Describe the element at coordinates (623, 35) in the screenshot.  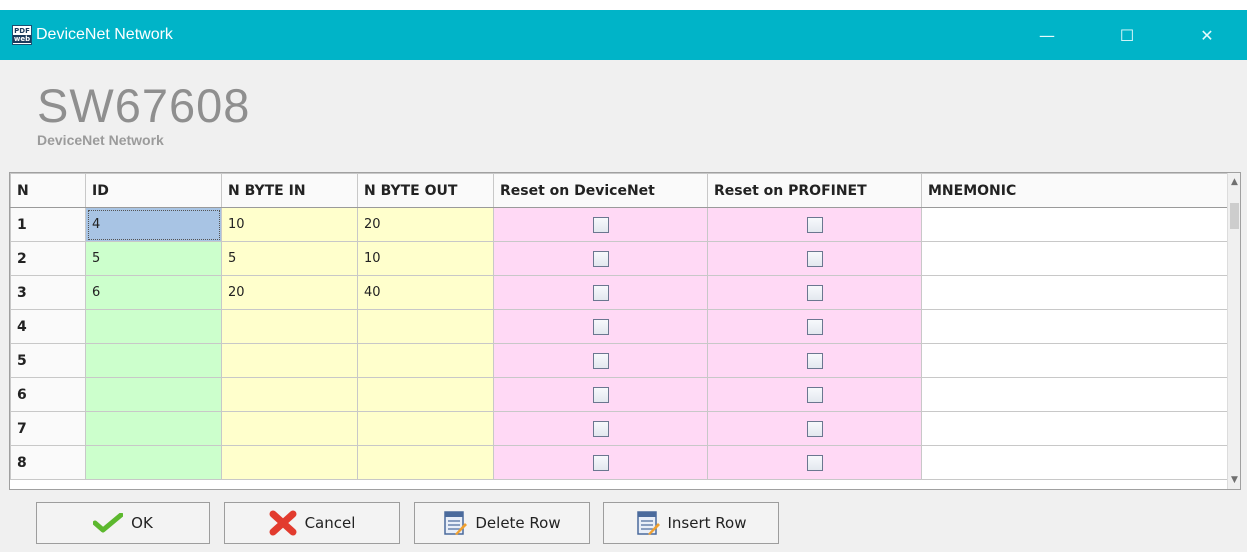
I see `title-bar: PDF web DeviceNet Network — ☐ ✕` at that location.